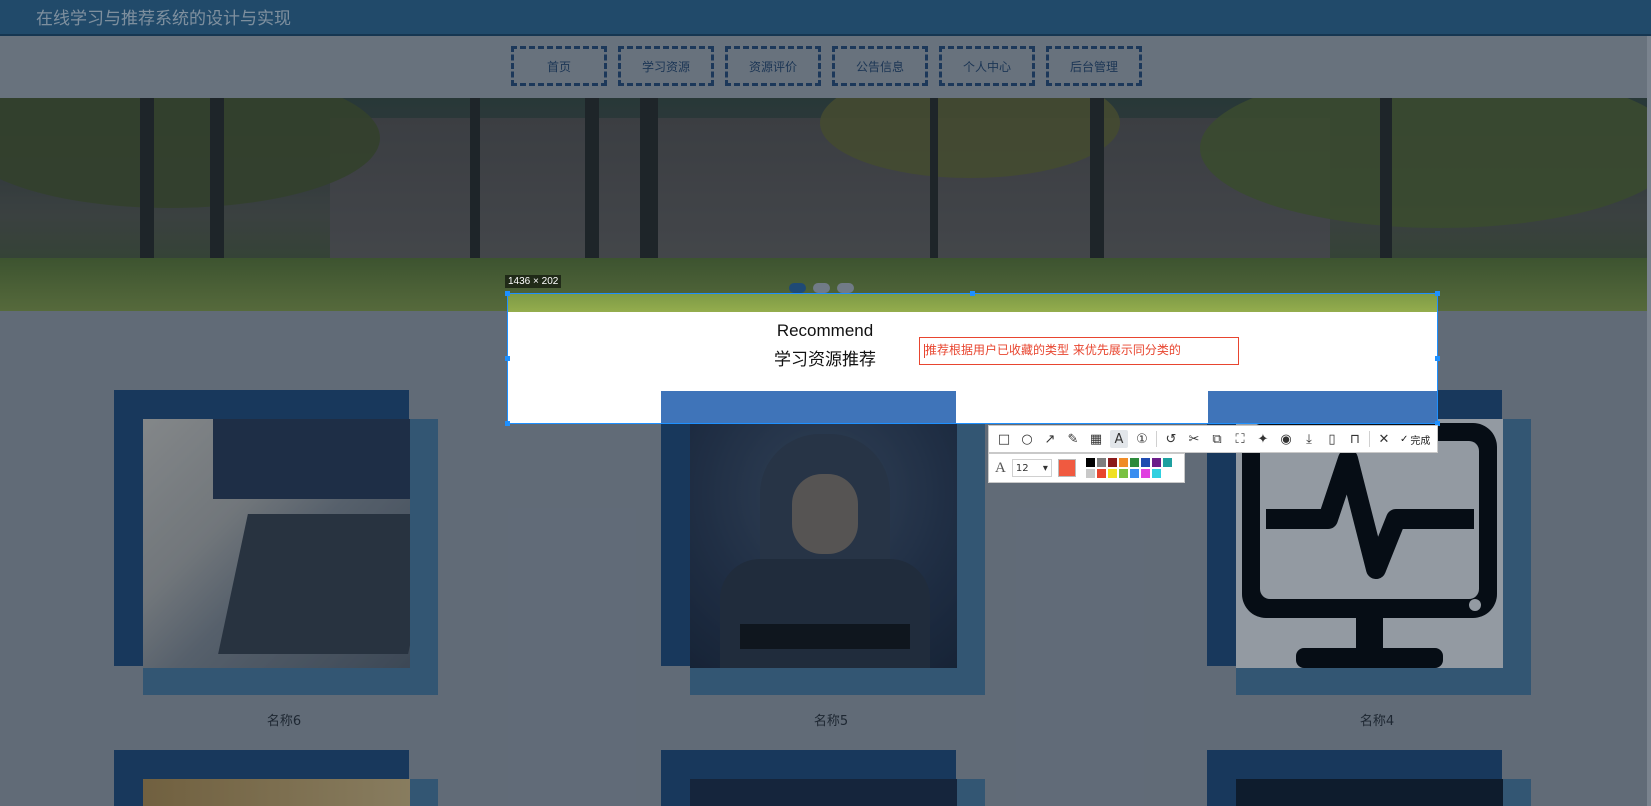 The width and height of the screenshot is (1651, 806). What do you see at coordinates (1022, 468) in the screenshot?
I see `font-size-value: 12` at bounding box center [1022, 468].